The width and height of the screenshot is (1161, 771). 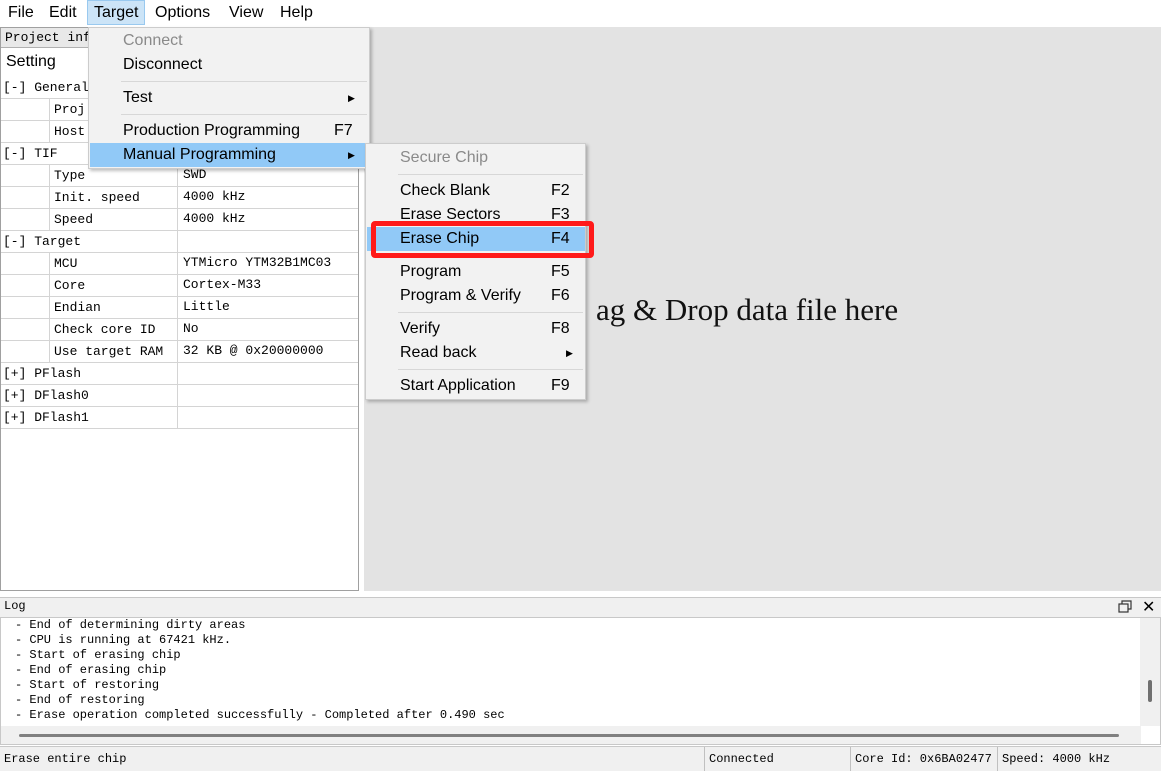 I want to click on property-group-row: [-] Target, so click(x=179, y=242).